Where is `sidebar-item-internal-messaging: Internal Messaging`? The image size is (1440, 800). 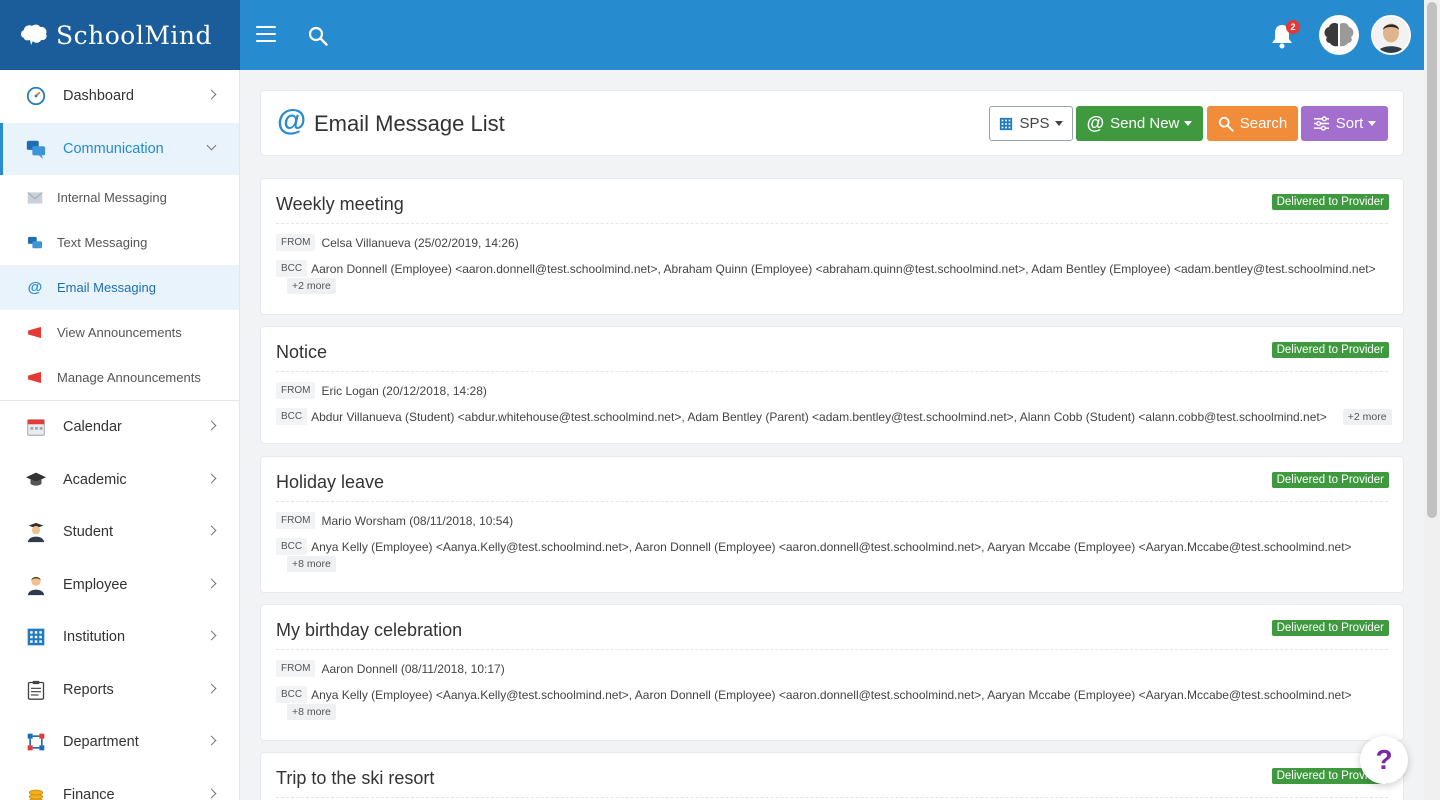 sidebar-item-internal-messaging: Internal Messaging is located at coordinates (119, 197).